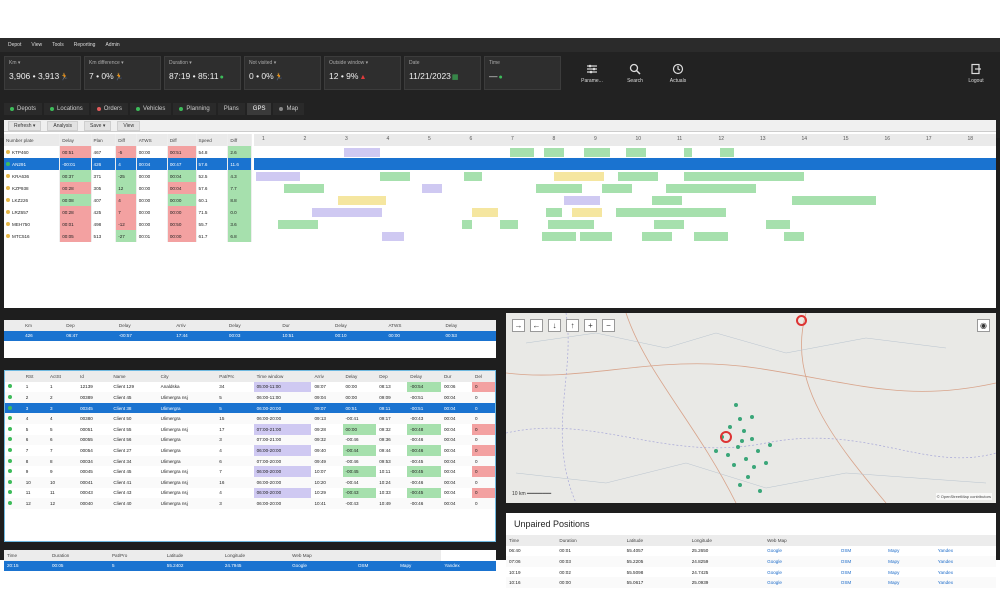 The height and width of the screenshot is (600, 1000). Describe the element at coordinates (635, 73) in the screenshot. I see `search-button: Search` at that location.